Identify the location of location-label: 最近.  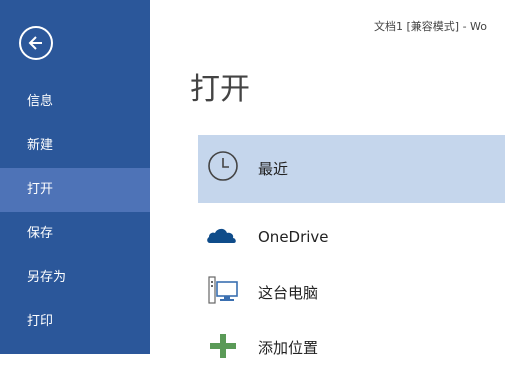
(273, 169).